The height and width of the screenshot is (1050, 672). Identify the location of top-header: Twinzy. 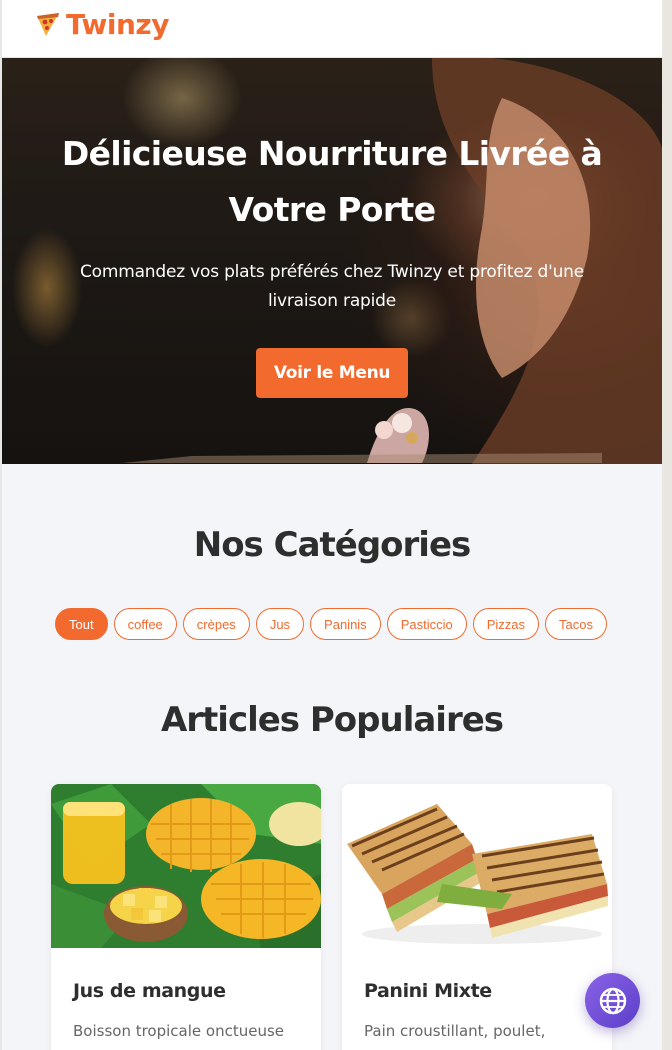
(332, 29).